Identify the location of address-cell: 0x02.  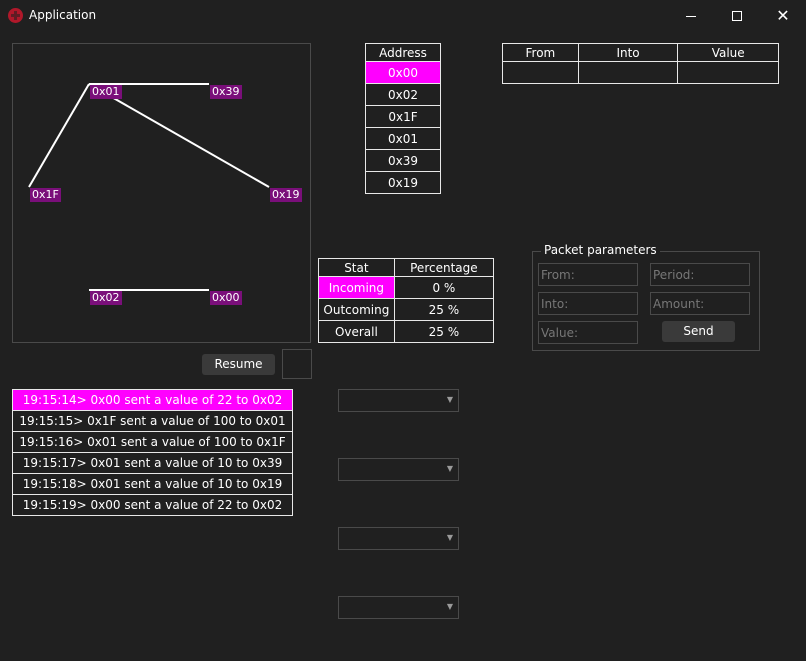
(403, 94).